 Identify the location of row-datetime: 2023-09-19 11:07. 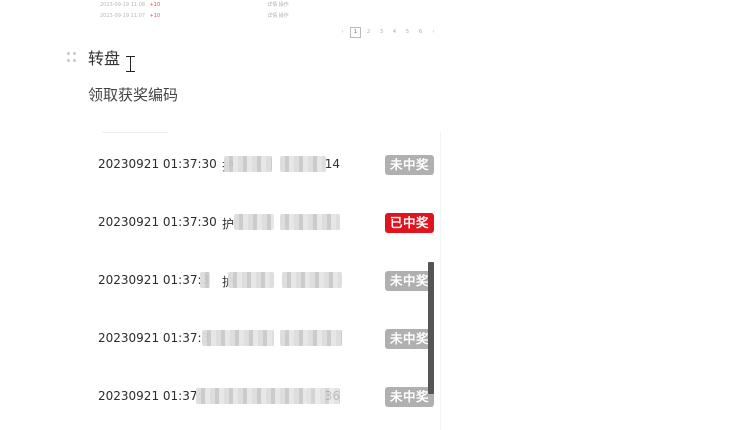
(123, 16).